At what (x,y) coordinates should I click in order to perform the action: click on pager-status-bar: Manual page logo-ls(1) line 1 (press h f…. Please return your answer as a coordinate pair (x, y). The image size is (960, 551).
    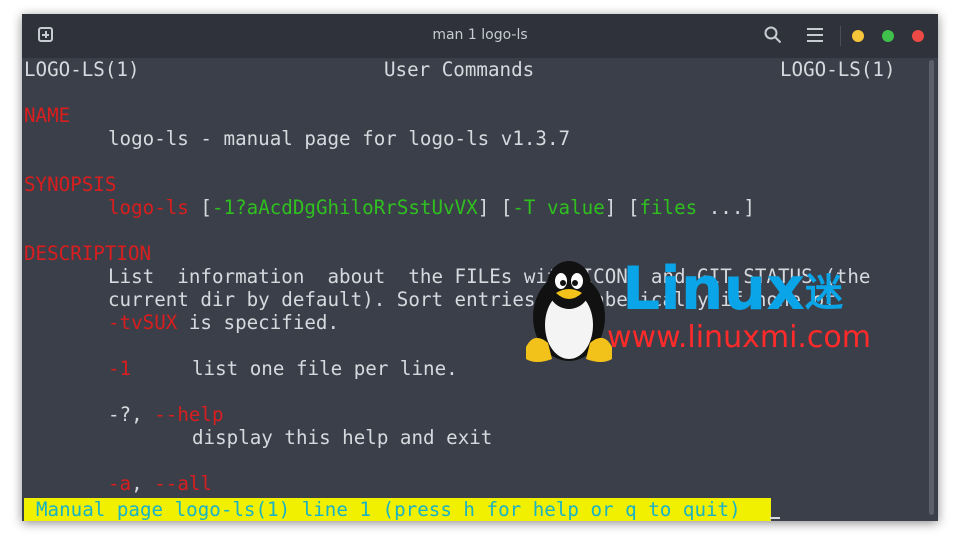
    Looking at the image, I should click on (397, 509).